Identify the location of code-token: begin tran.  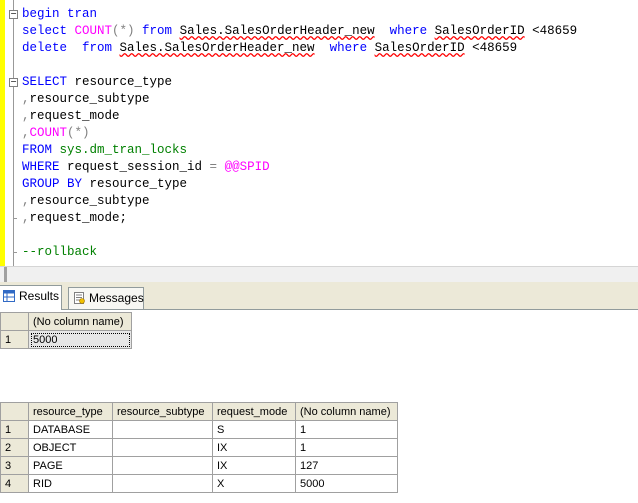
(60, 14).